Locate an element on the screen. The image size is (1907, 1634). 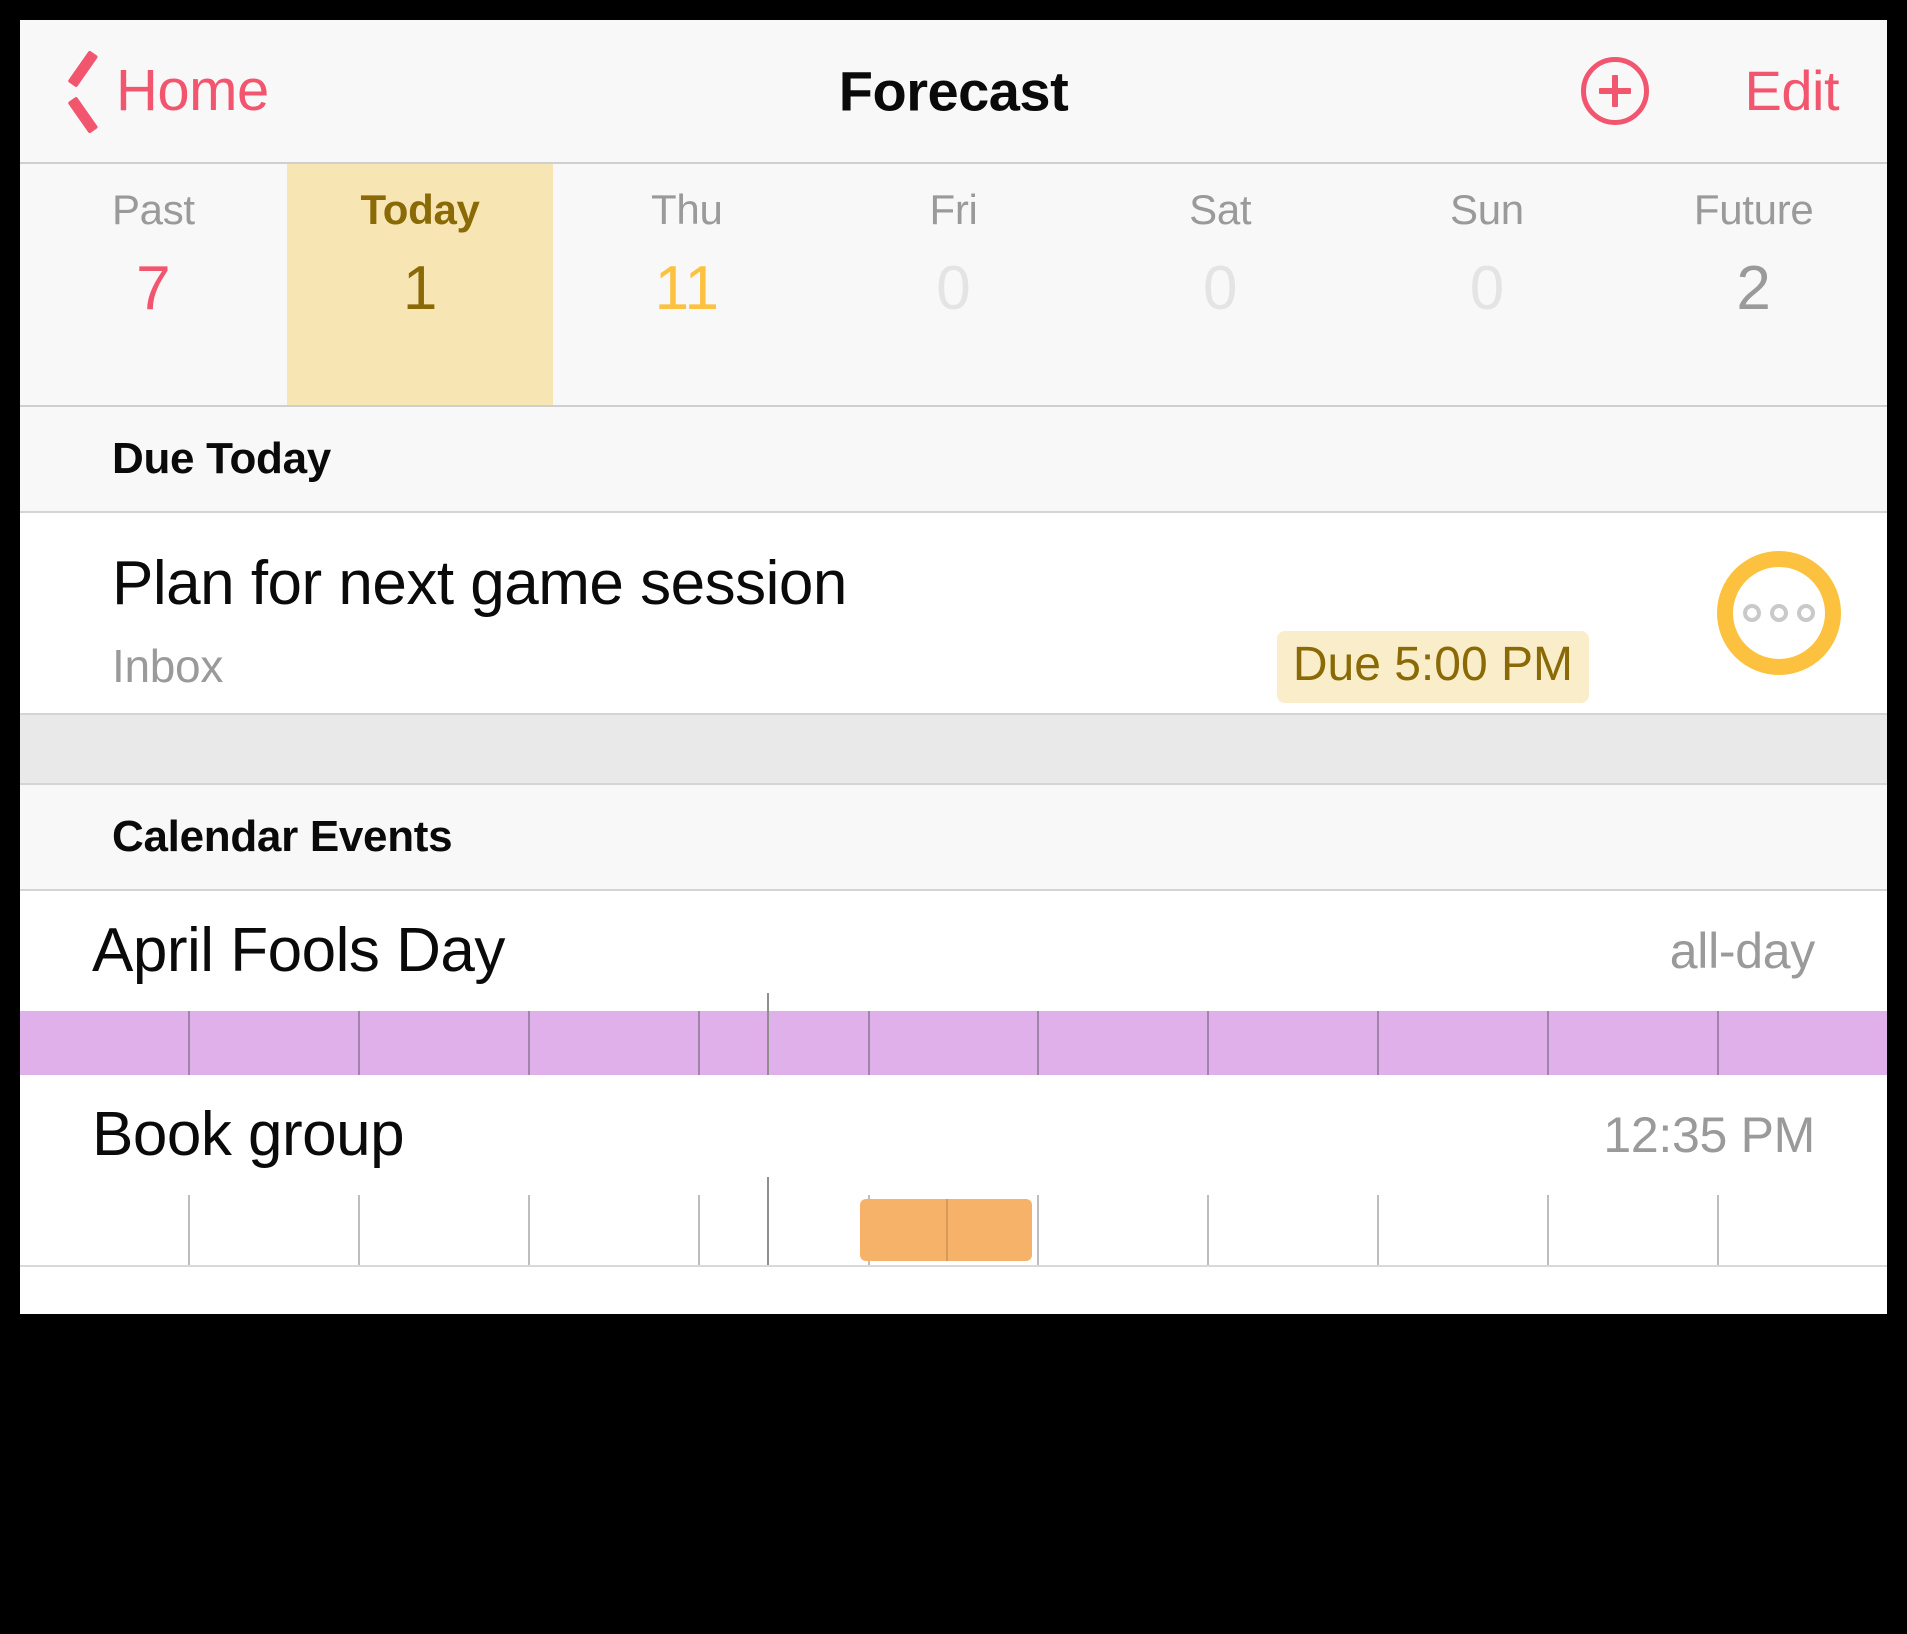
section-header-label: Calendar Events is located at coordinates (282, 836).